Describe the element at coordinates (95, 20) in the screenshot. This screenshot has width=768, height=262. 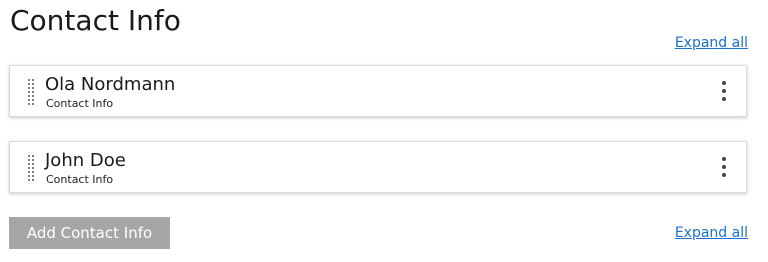
I see `page-title: Contact Info` at that location.